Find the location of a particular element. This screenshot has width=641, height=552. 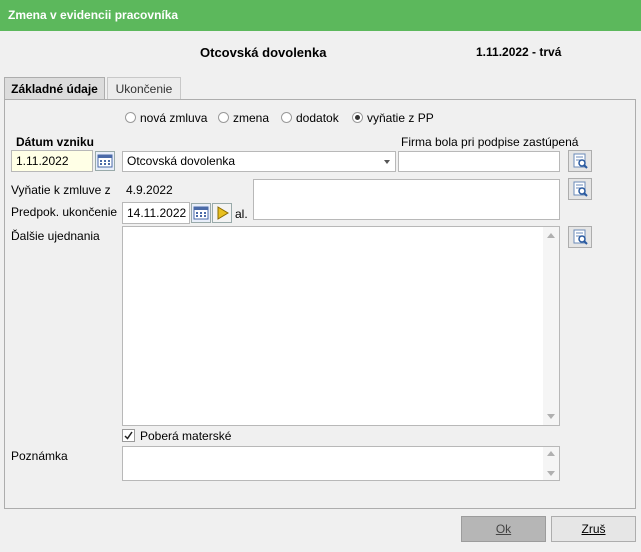

firm-input is located at coordinates (479, 161).